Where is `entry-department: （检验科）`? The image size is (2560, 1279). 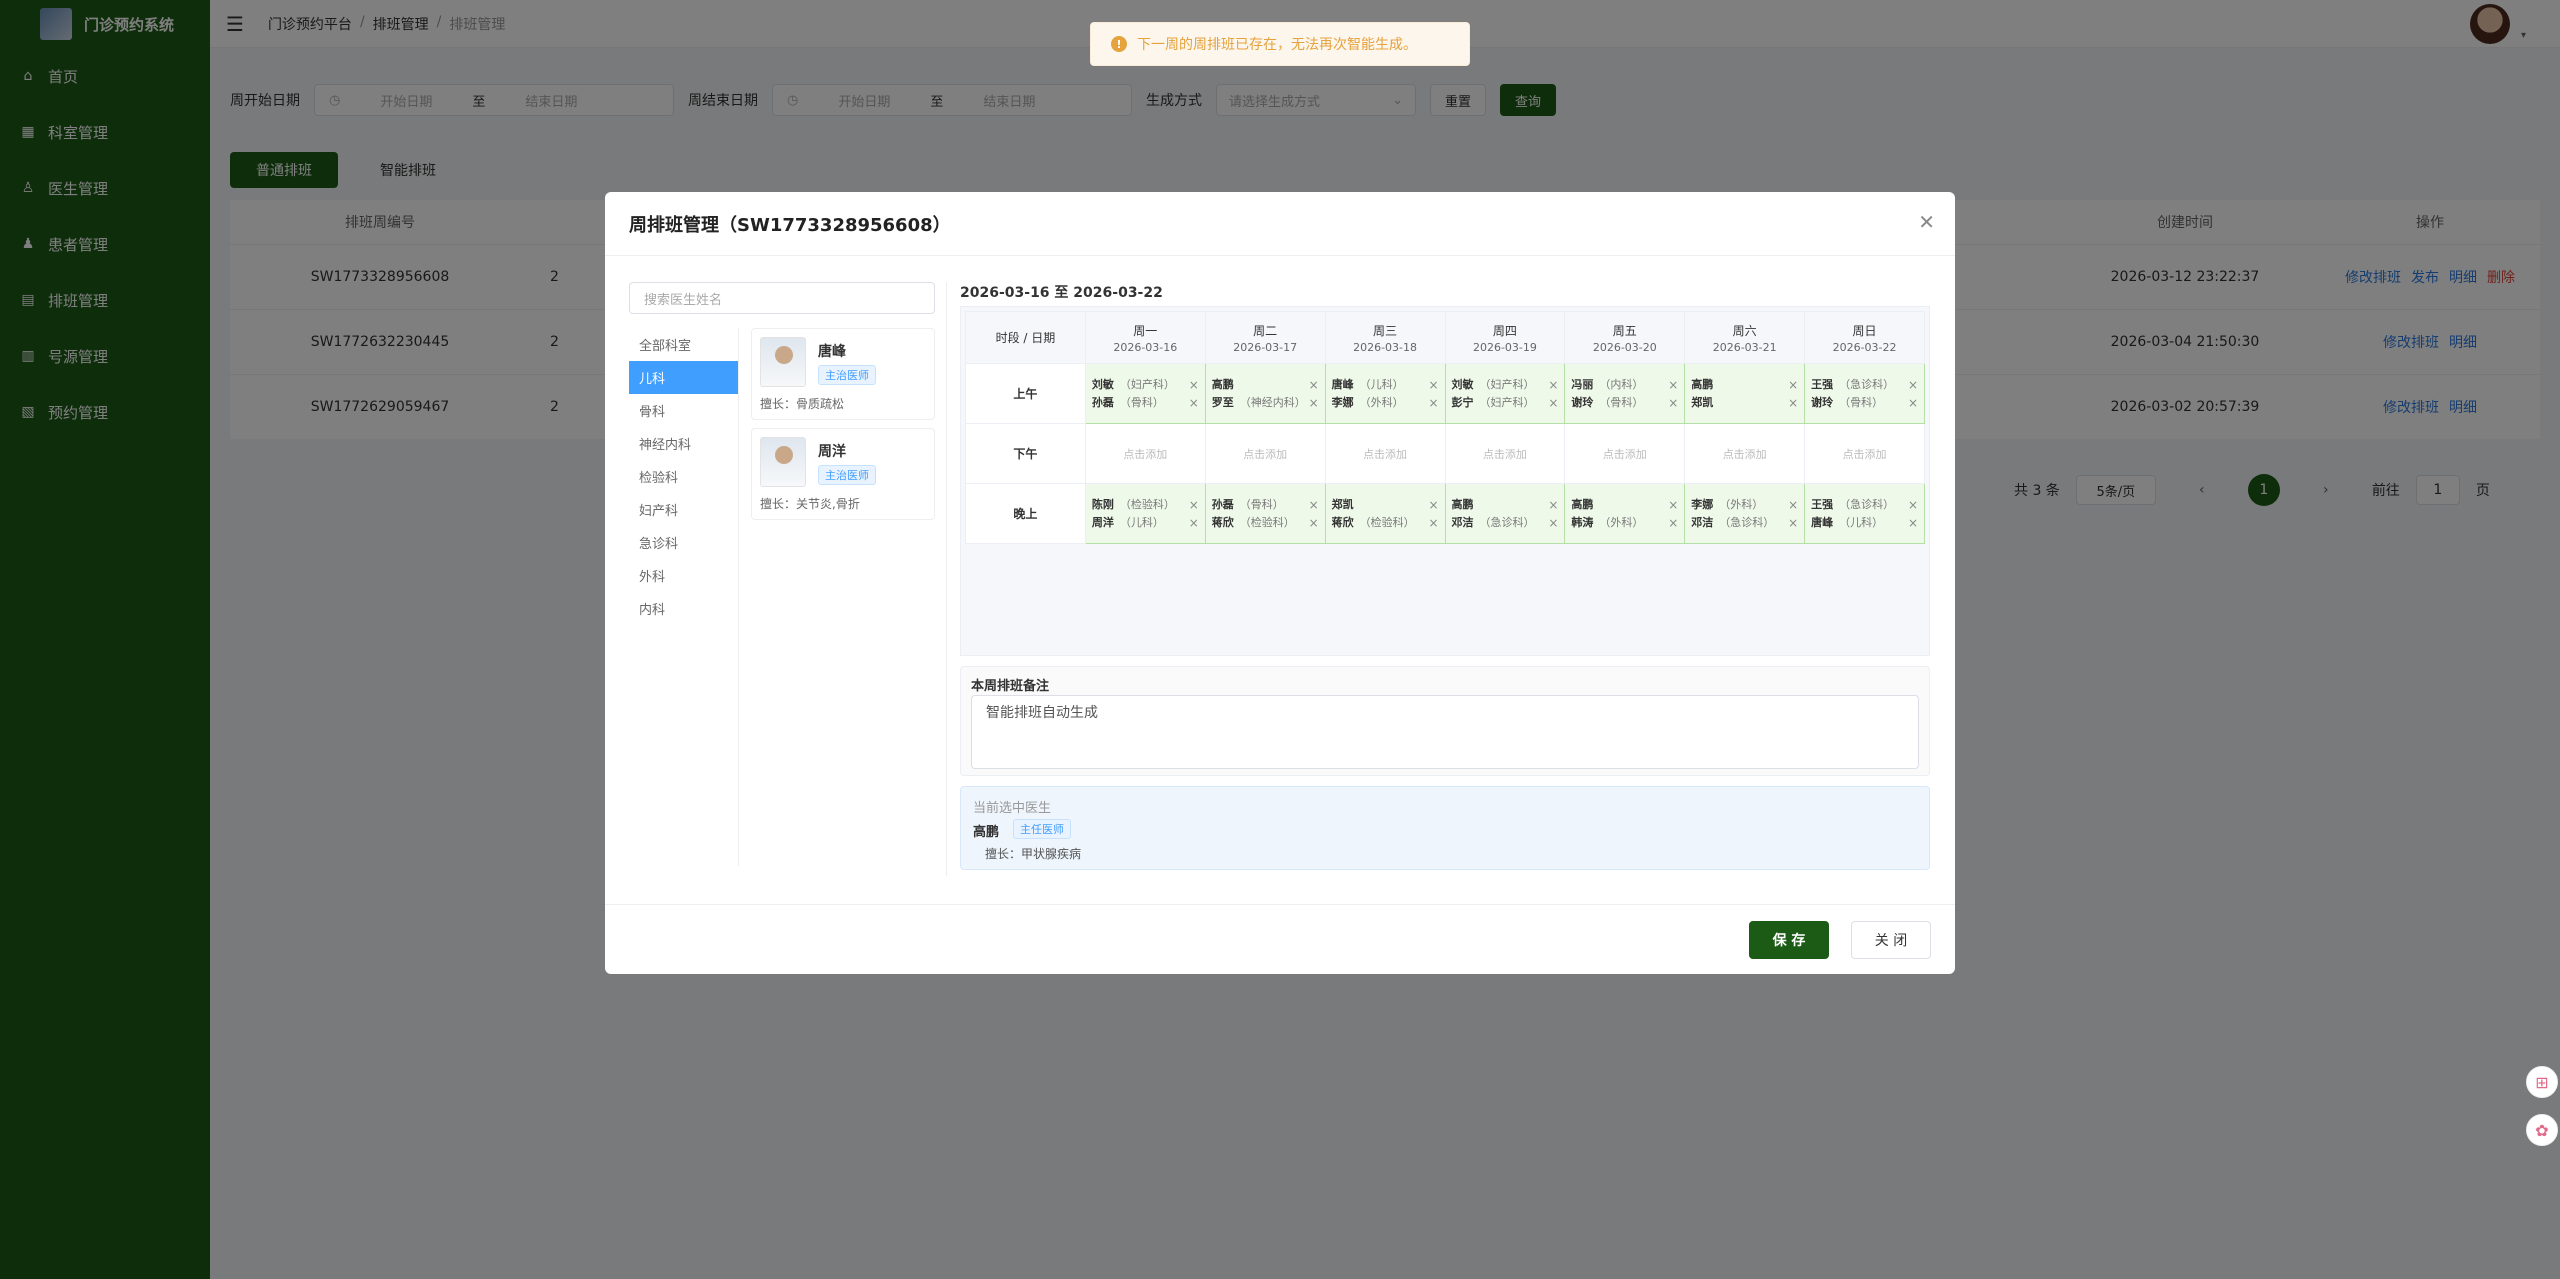
entry-department: （检验科） is located at coordinates (1147, 504).